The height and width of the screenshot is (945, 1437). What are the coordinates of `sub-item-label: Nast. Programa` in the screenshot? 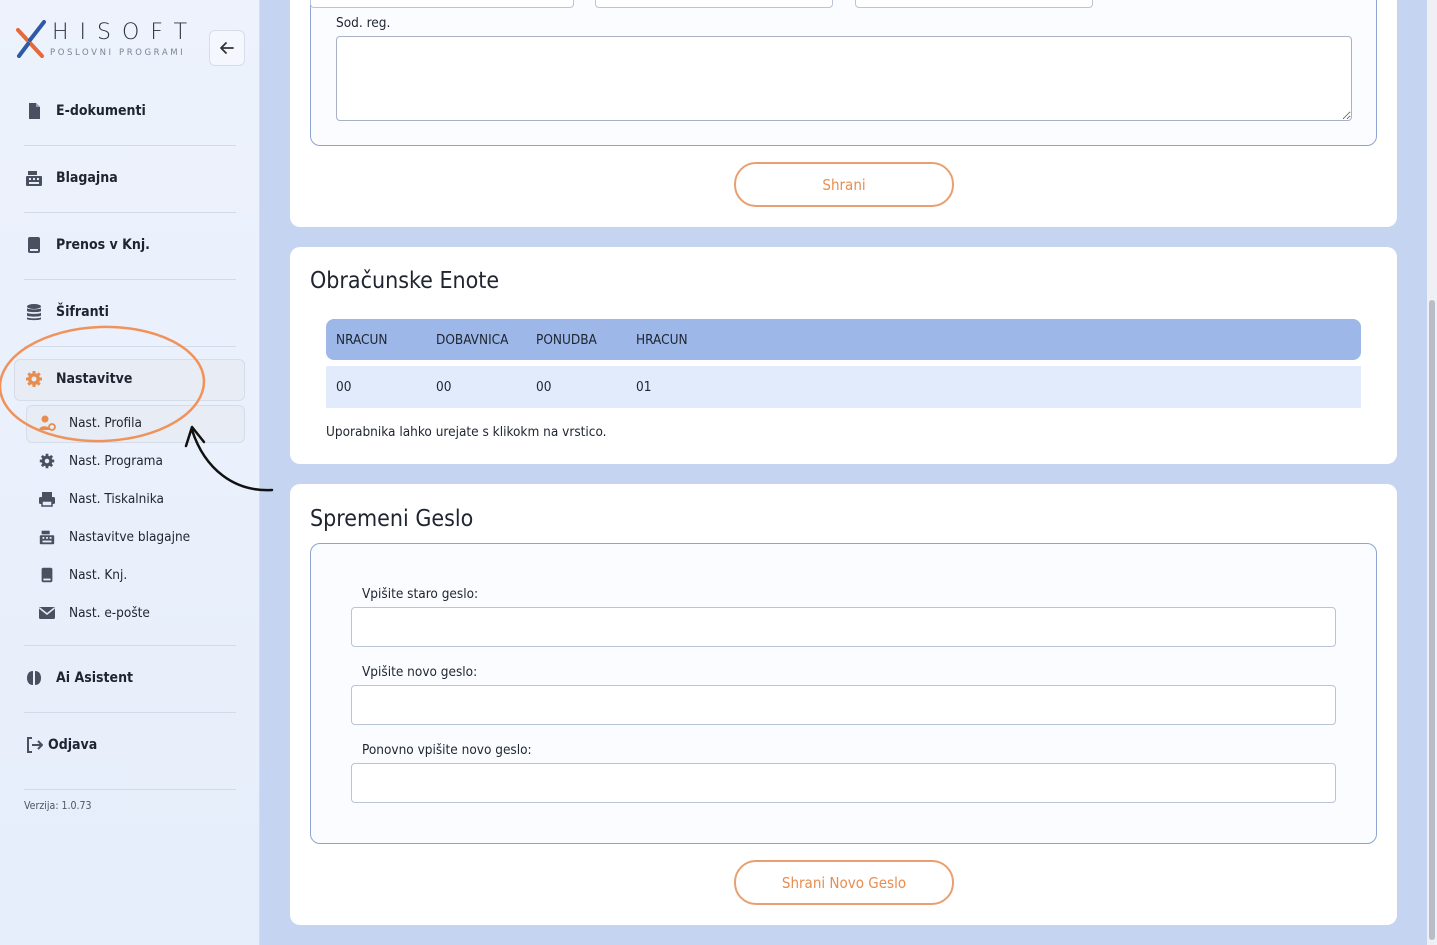 It's located at (116, 461).